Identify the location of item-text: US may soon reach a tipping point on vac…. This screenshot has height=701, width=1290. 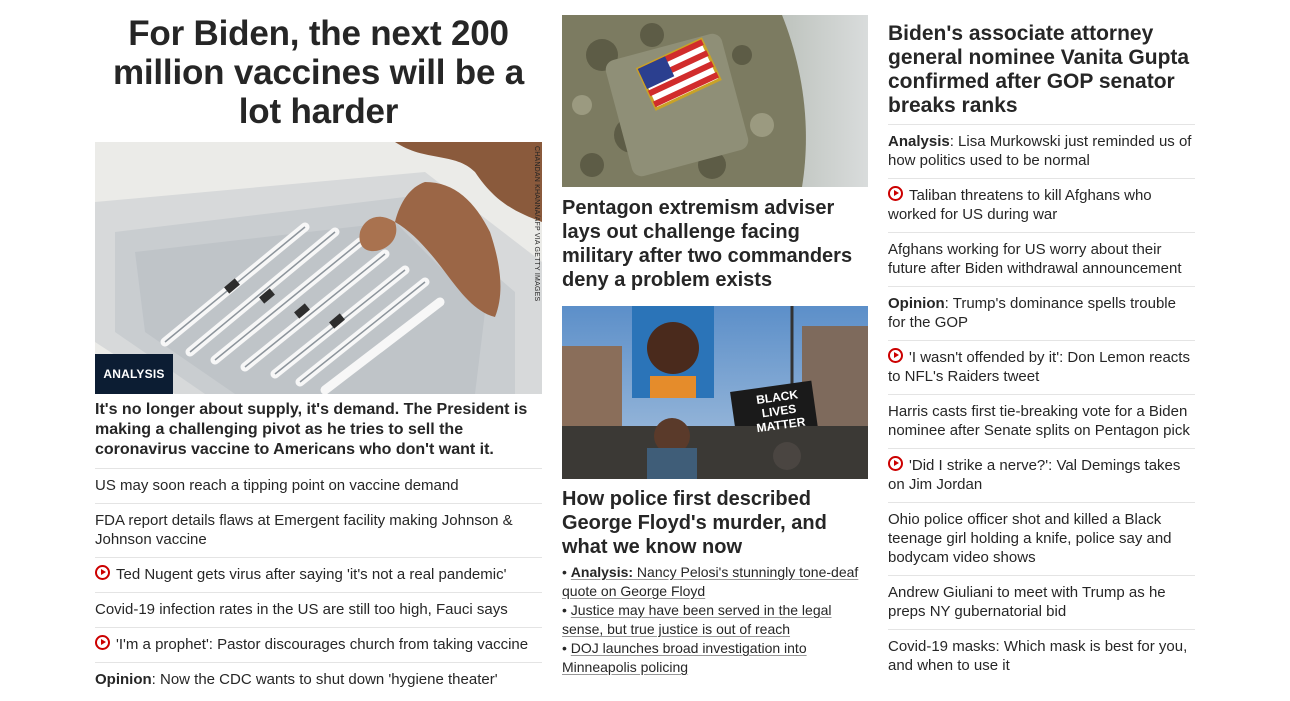
(277, 485).